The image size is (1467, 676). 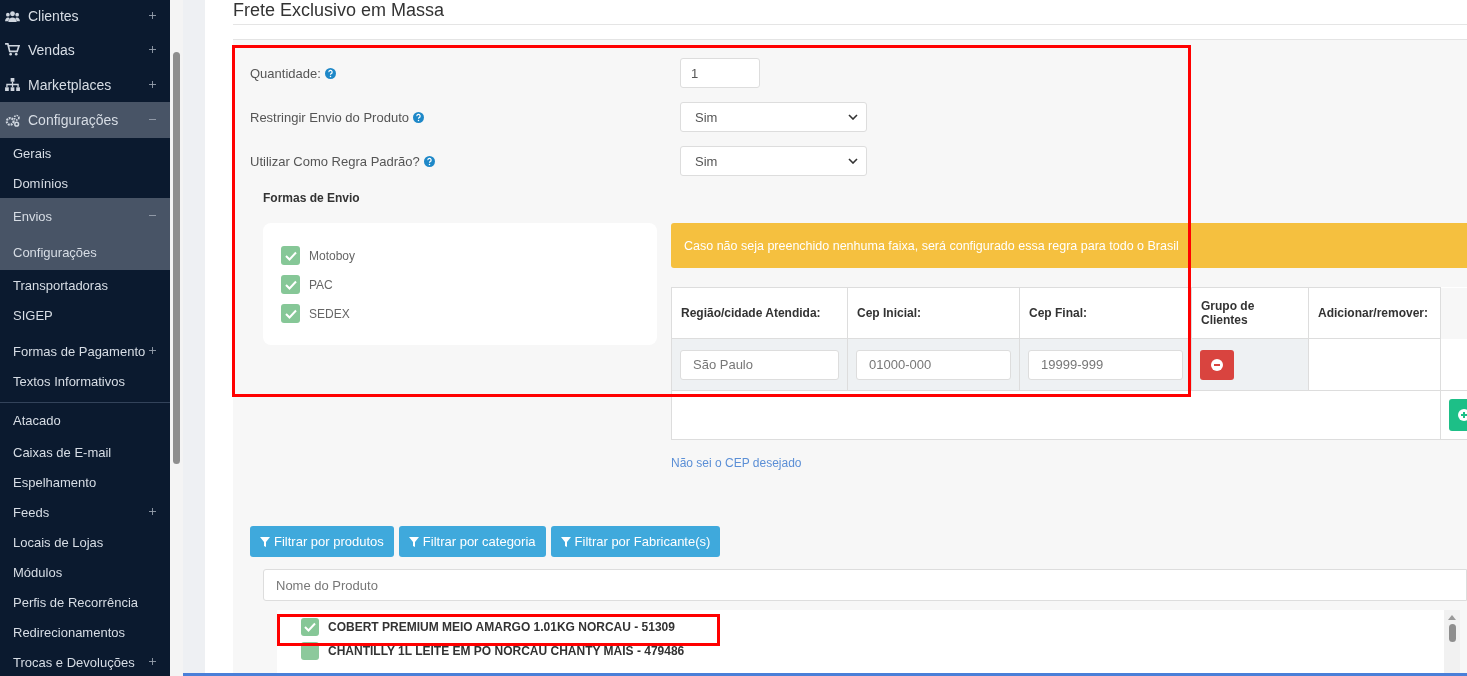 I want to click on sidebar-item: Caixas de E-mail, so click(x=85, y=452).